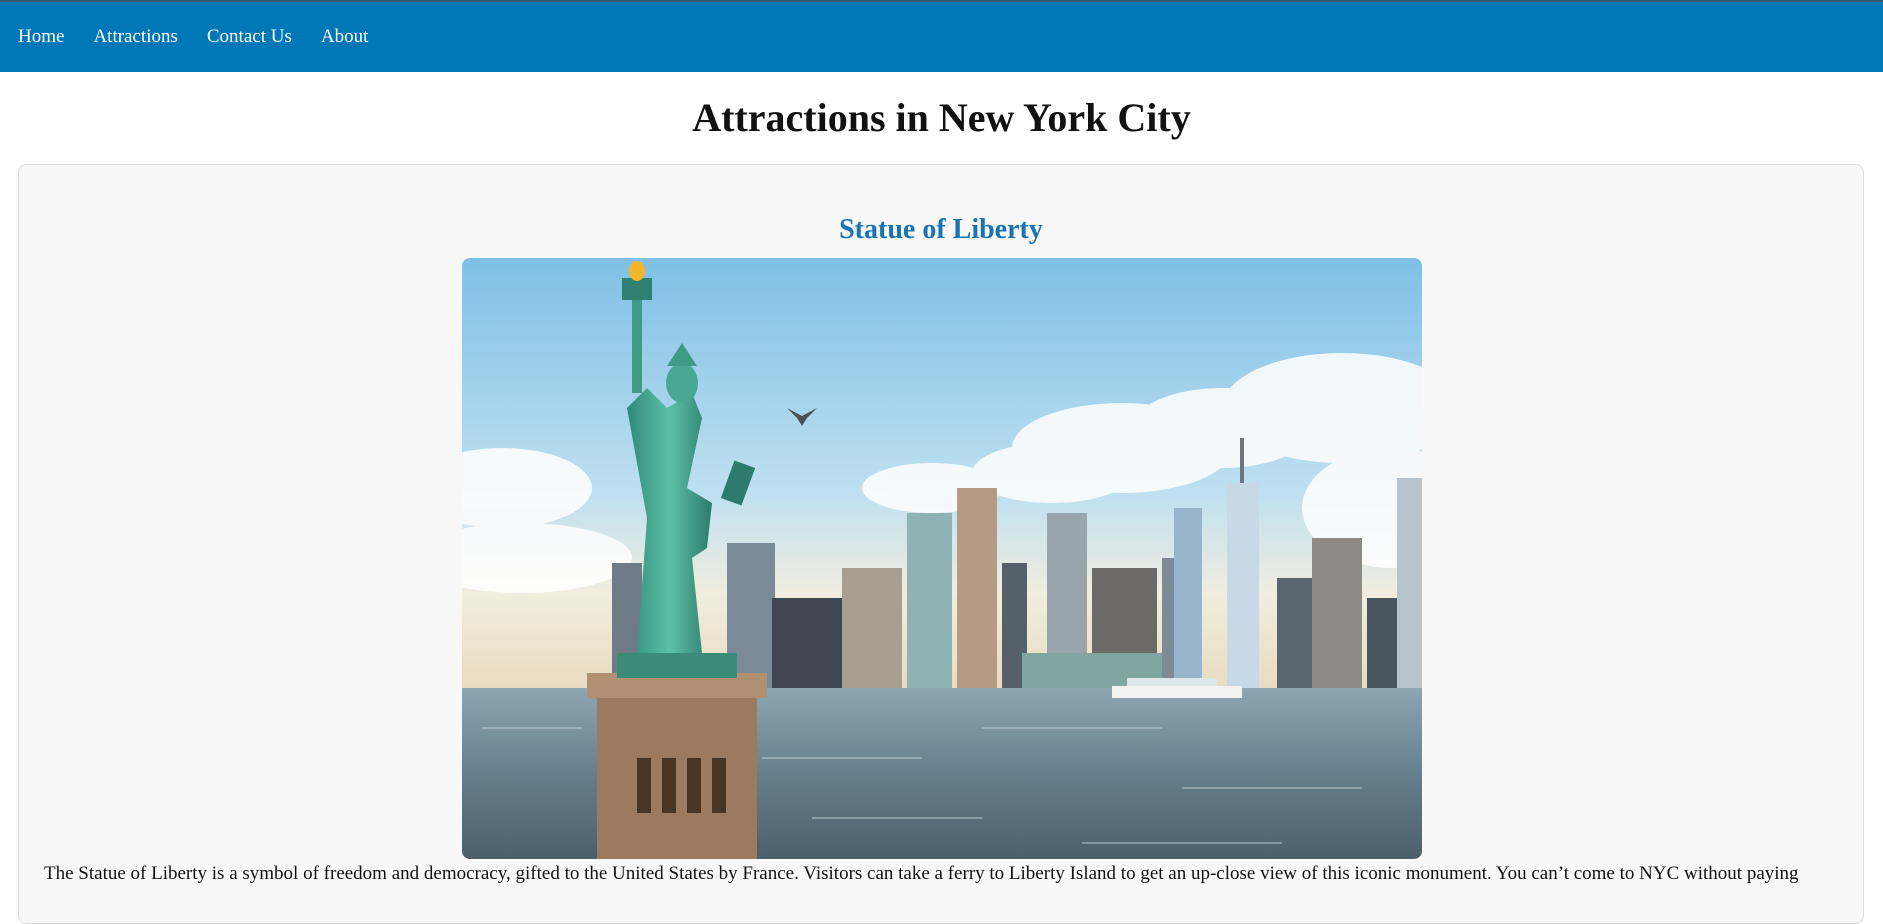  I want to click on attraction-title: Statue of Liberty, so click(941, 229).